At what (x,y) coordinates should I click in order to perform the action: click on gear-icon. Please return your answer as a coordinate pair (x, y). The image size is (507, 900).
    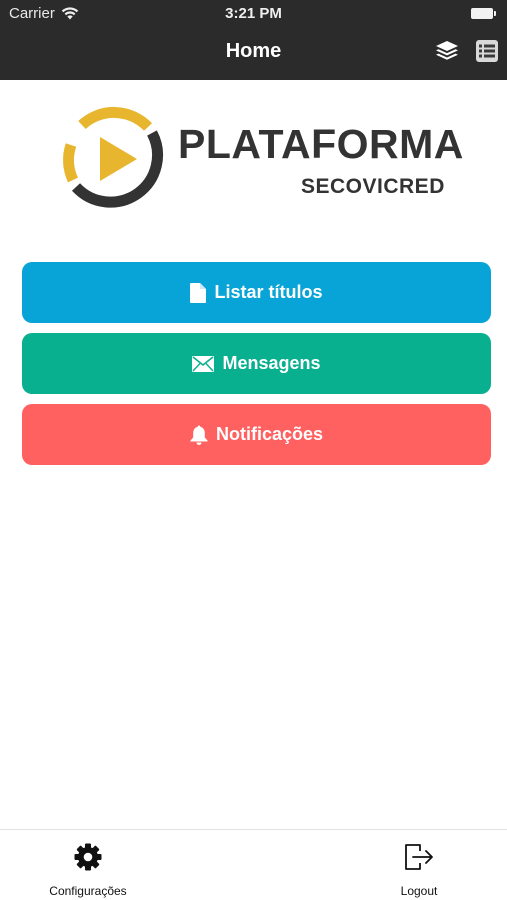
    Looking at the image, I should click on (88, 859).